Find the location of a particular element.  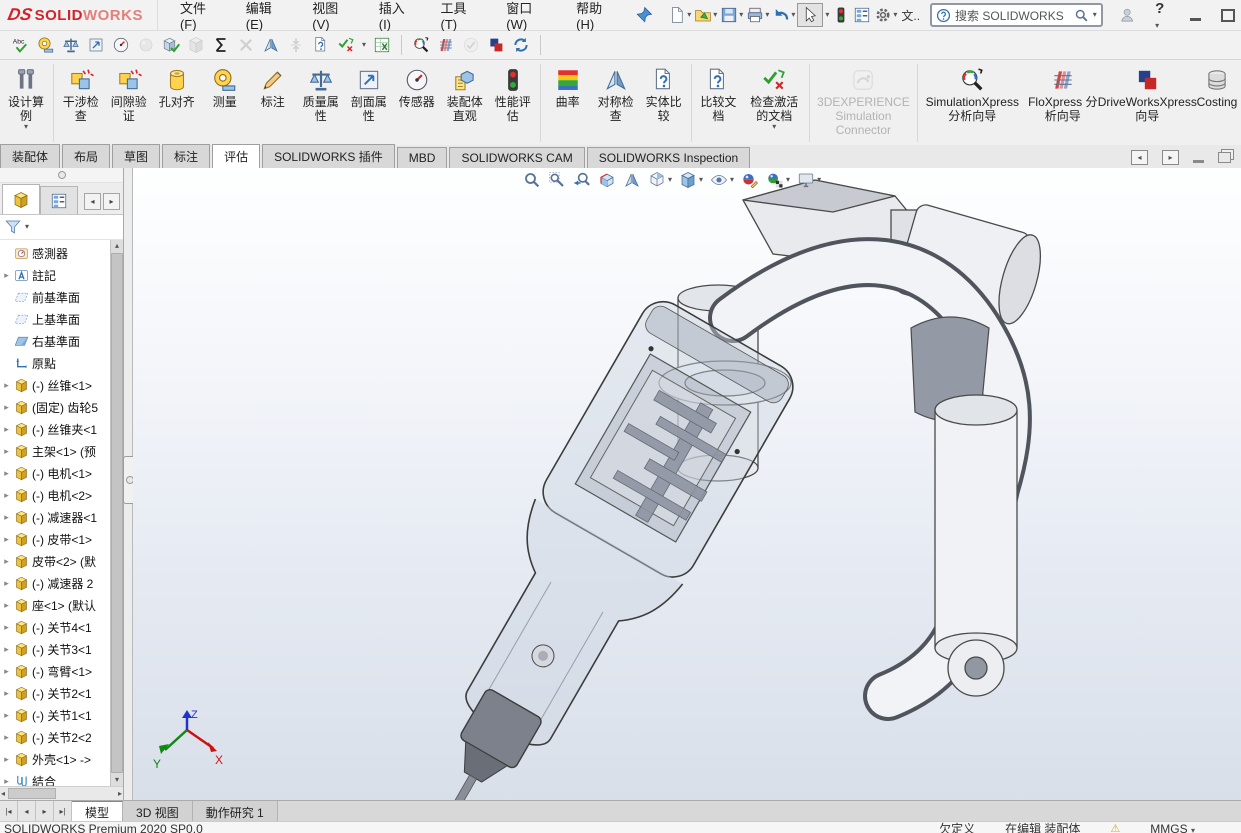

tree-item-component: ▸ (-) 皮带<1> is located at coordinates (55, 539).